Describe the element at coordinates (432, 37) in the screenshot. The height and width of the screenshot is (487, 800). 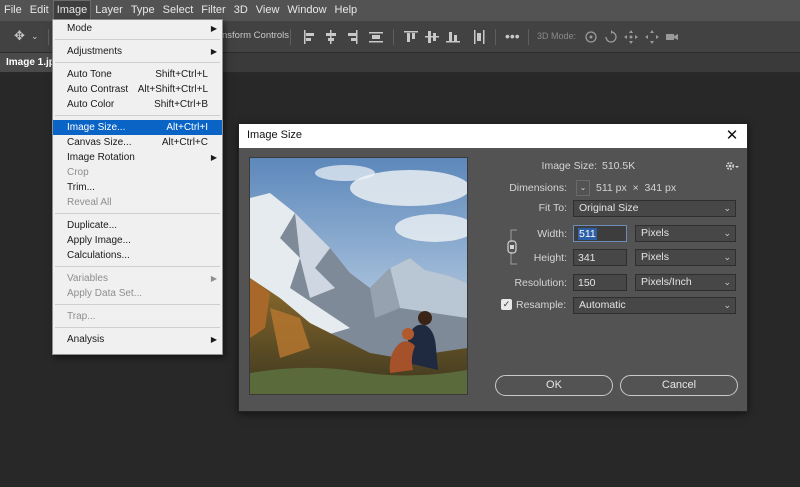
I see `align-middle-icon` at that location.